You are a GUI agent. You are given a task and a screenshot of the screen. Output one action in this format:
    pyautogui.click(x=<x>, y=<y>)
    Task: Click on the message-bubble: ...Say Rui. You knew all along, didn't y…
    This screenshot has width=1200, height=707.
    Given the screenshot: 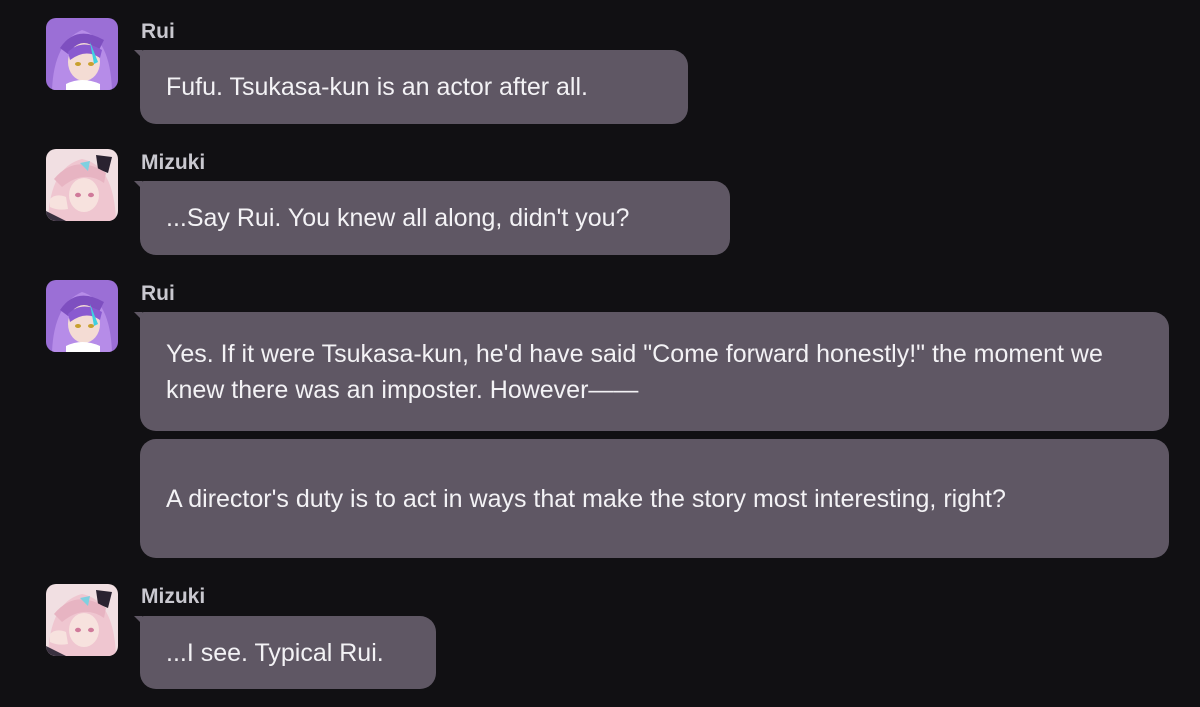 What is the action you would take?
    pyautogui.click(x=435, y=218)
    